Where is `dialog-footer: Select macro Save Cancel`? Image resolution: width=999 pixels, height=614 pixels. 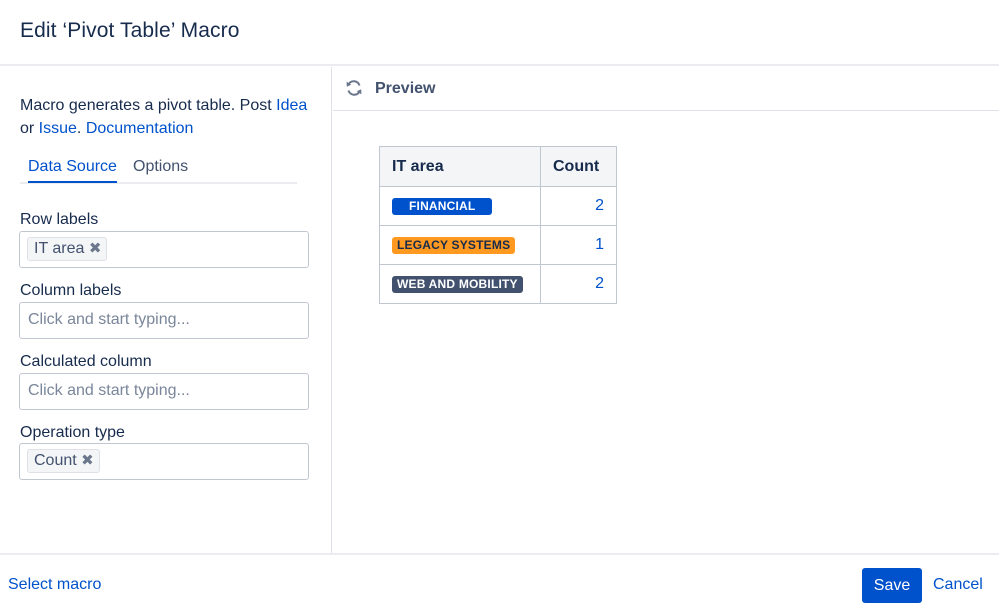 dialog-footer: Select macro Save Cancel is located at coordinates (499, 583).